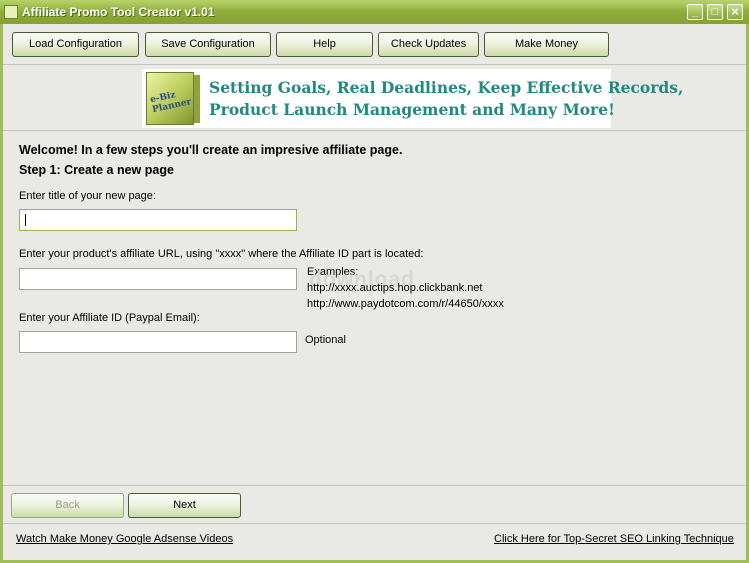 The image size is (749, 563). What do you see at coordinates (405, 304) in the screenshot?
I see `example-url-2: http://www.paydotcom.com/r/44650/xxxx` at bounding box center [405, 304].